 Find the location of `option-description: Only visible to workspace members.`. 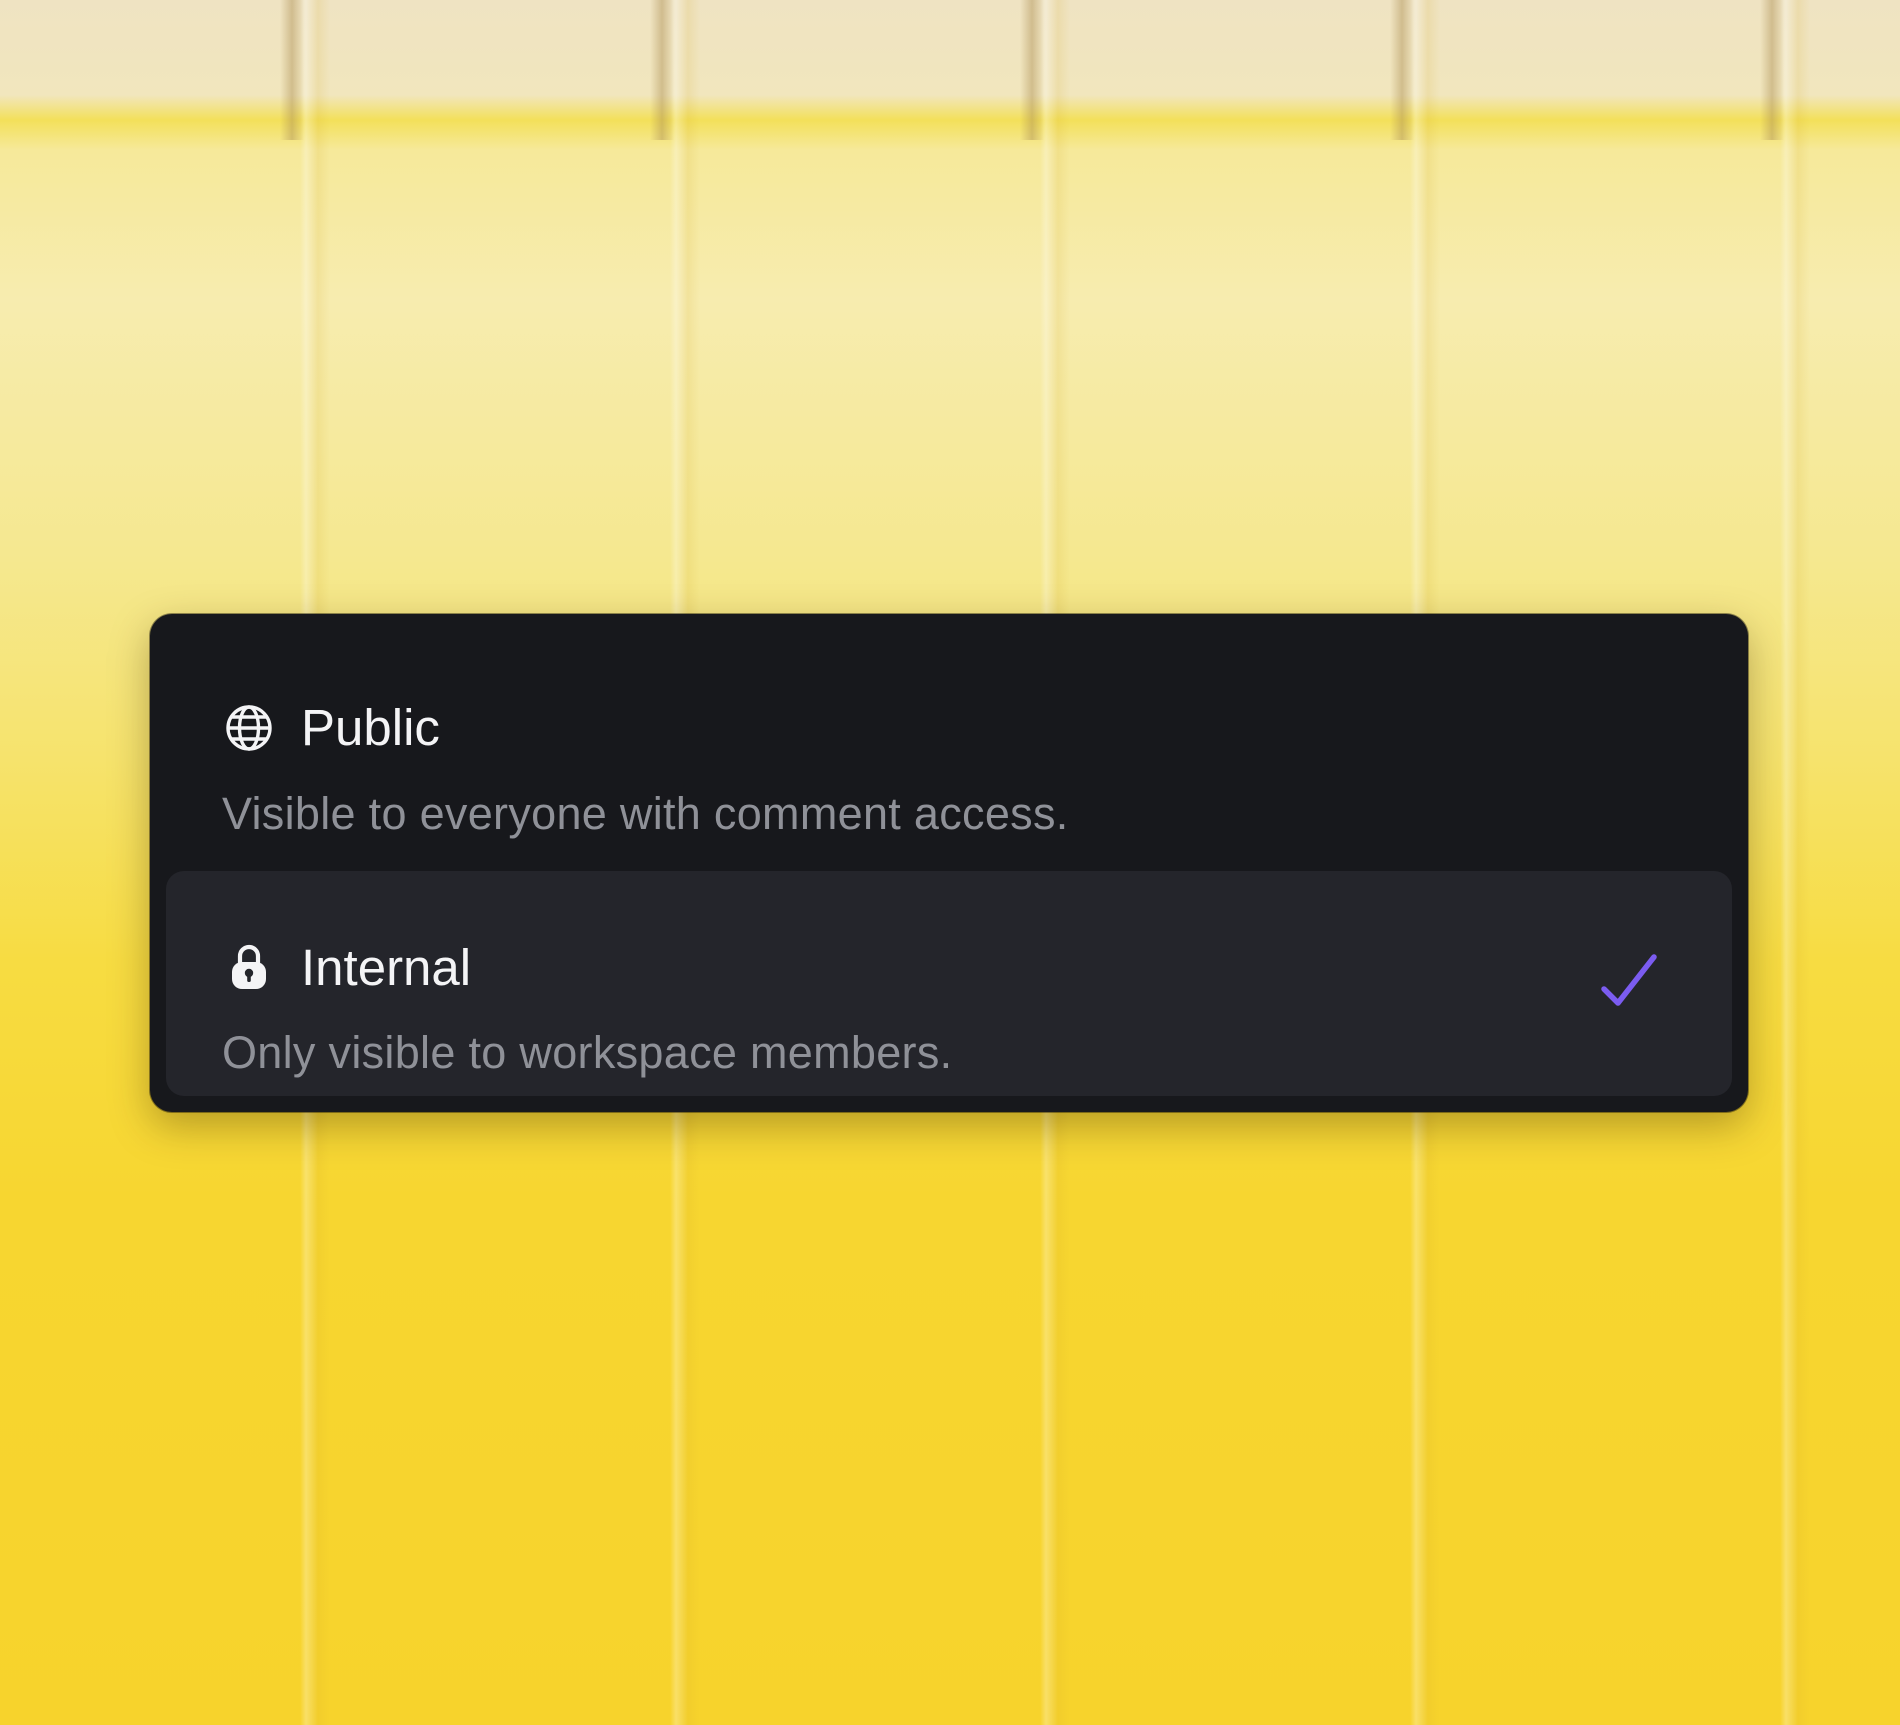

option-description: Only visible to workspace members. is located at coordinates (587, 1052).